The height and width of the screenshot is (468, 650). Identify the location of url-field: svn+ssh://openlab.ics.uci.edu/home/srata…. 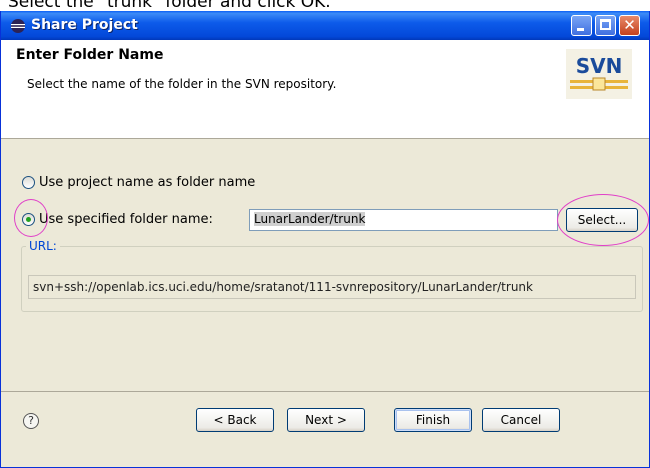
(332, 287).